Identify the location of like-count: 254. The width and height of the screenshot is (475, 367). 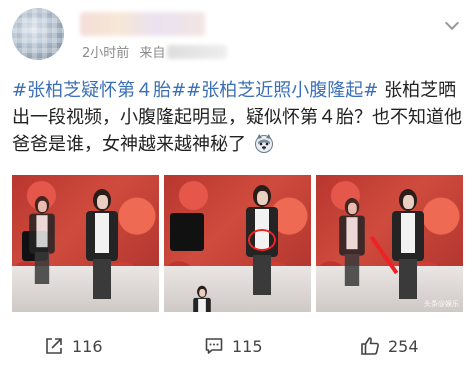
(403, 346).